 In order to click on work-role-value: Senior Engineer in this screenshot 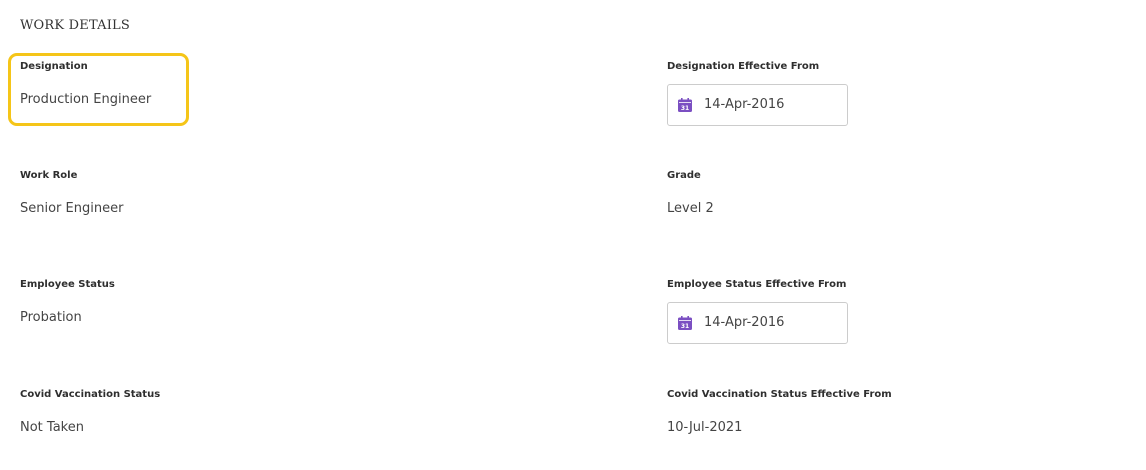, I will do `click(72, 208)`.